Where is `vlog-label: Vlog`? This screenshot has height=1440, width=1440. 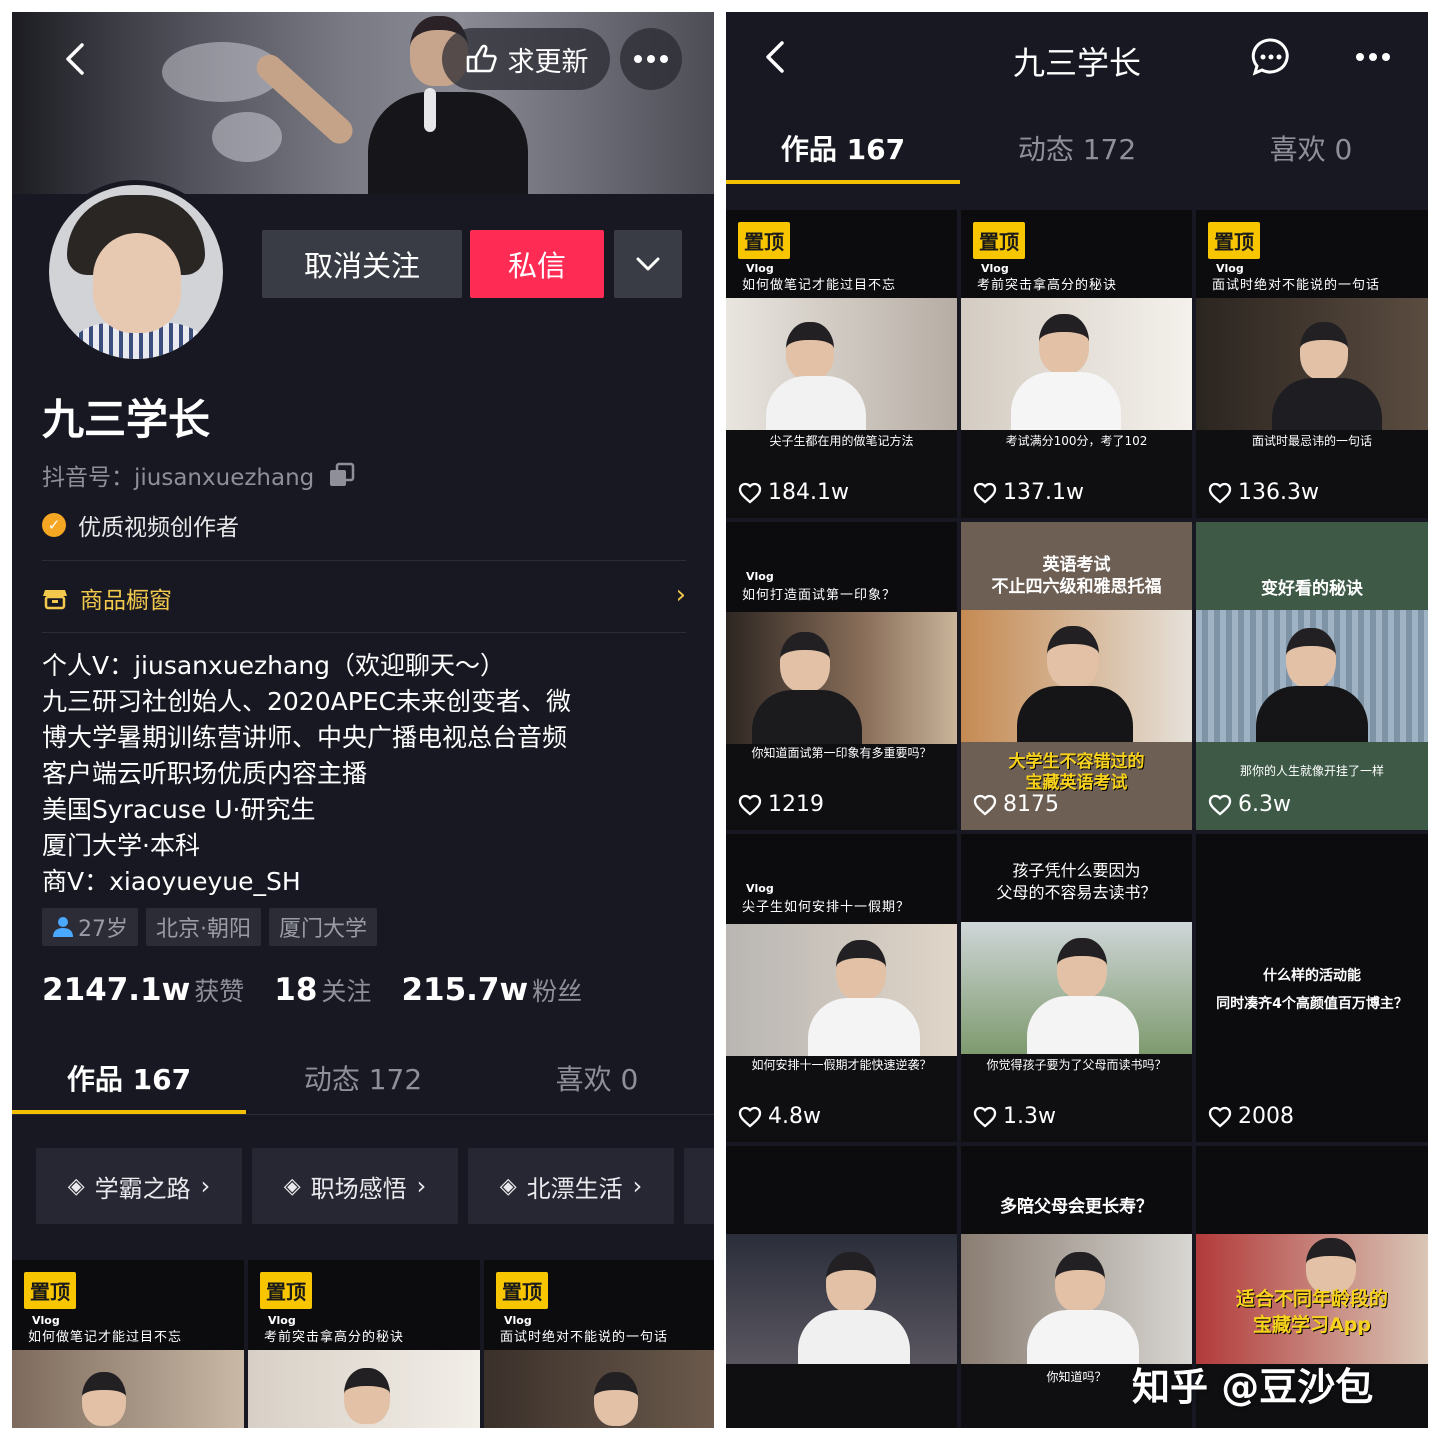
vlog-label: Vlog is located at coordinates (760, 888).